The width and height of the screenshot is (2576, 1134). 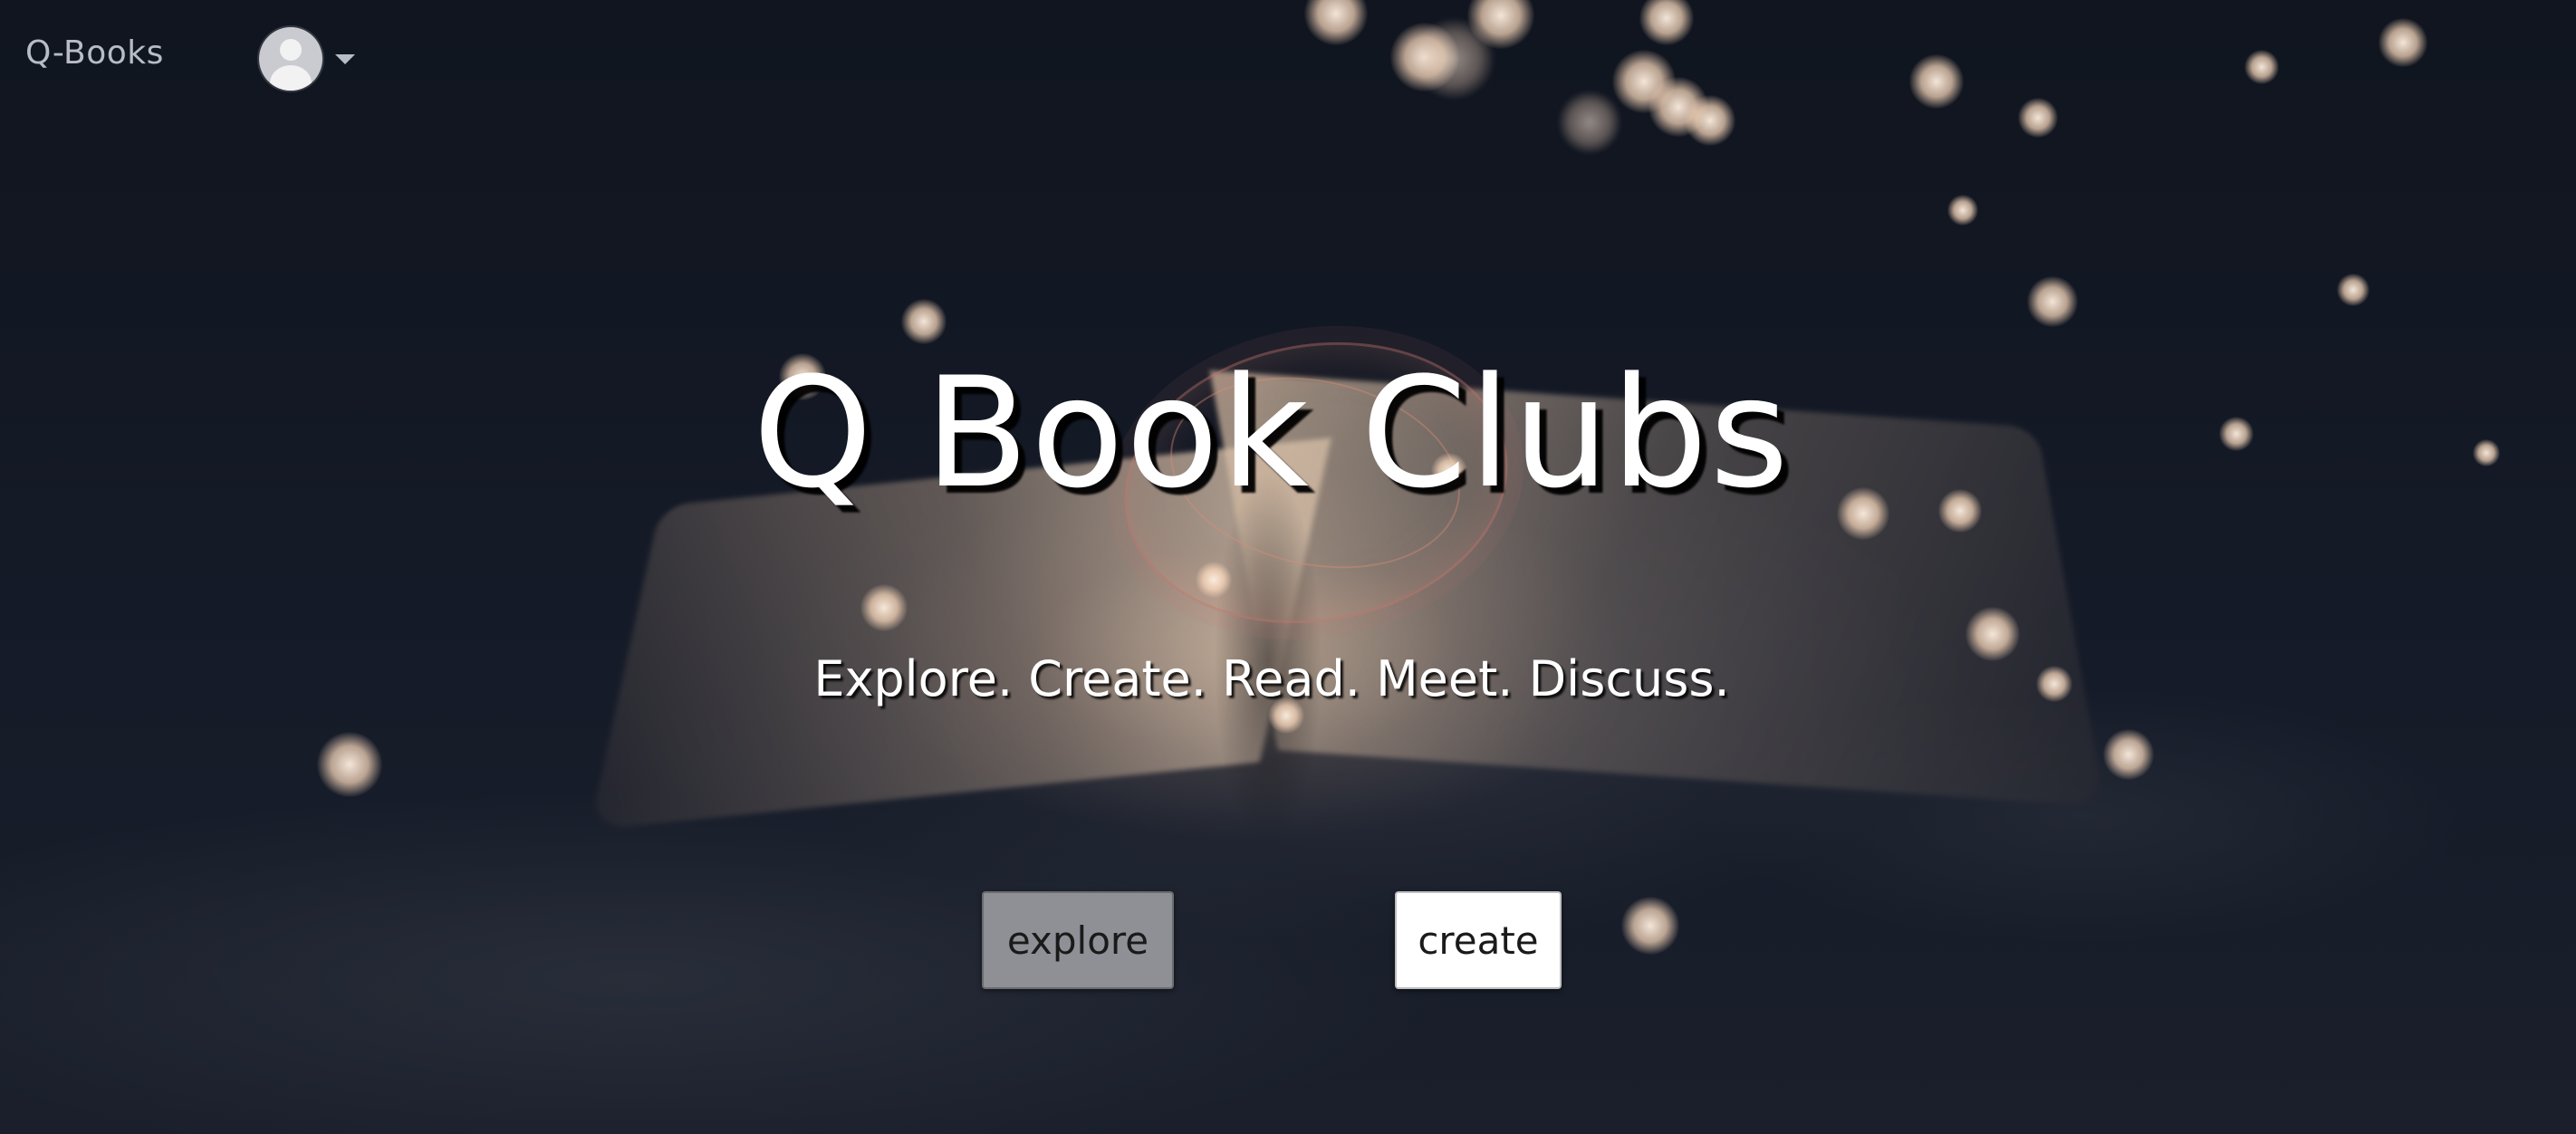 I want to click on caret-down-icon, so click(x=345, y=59).